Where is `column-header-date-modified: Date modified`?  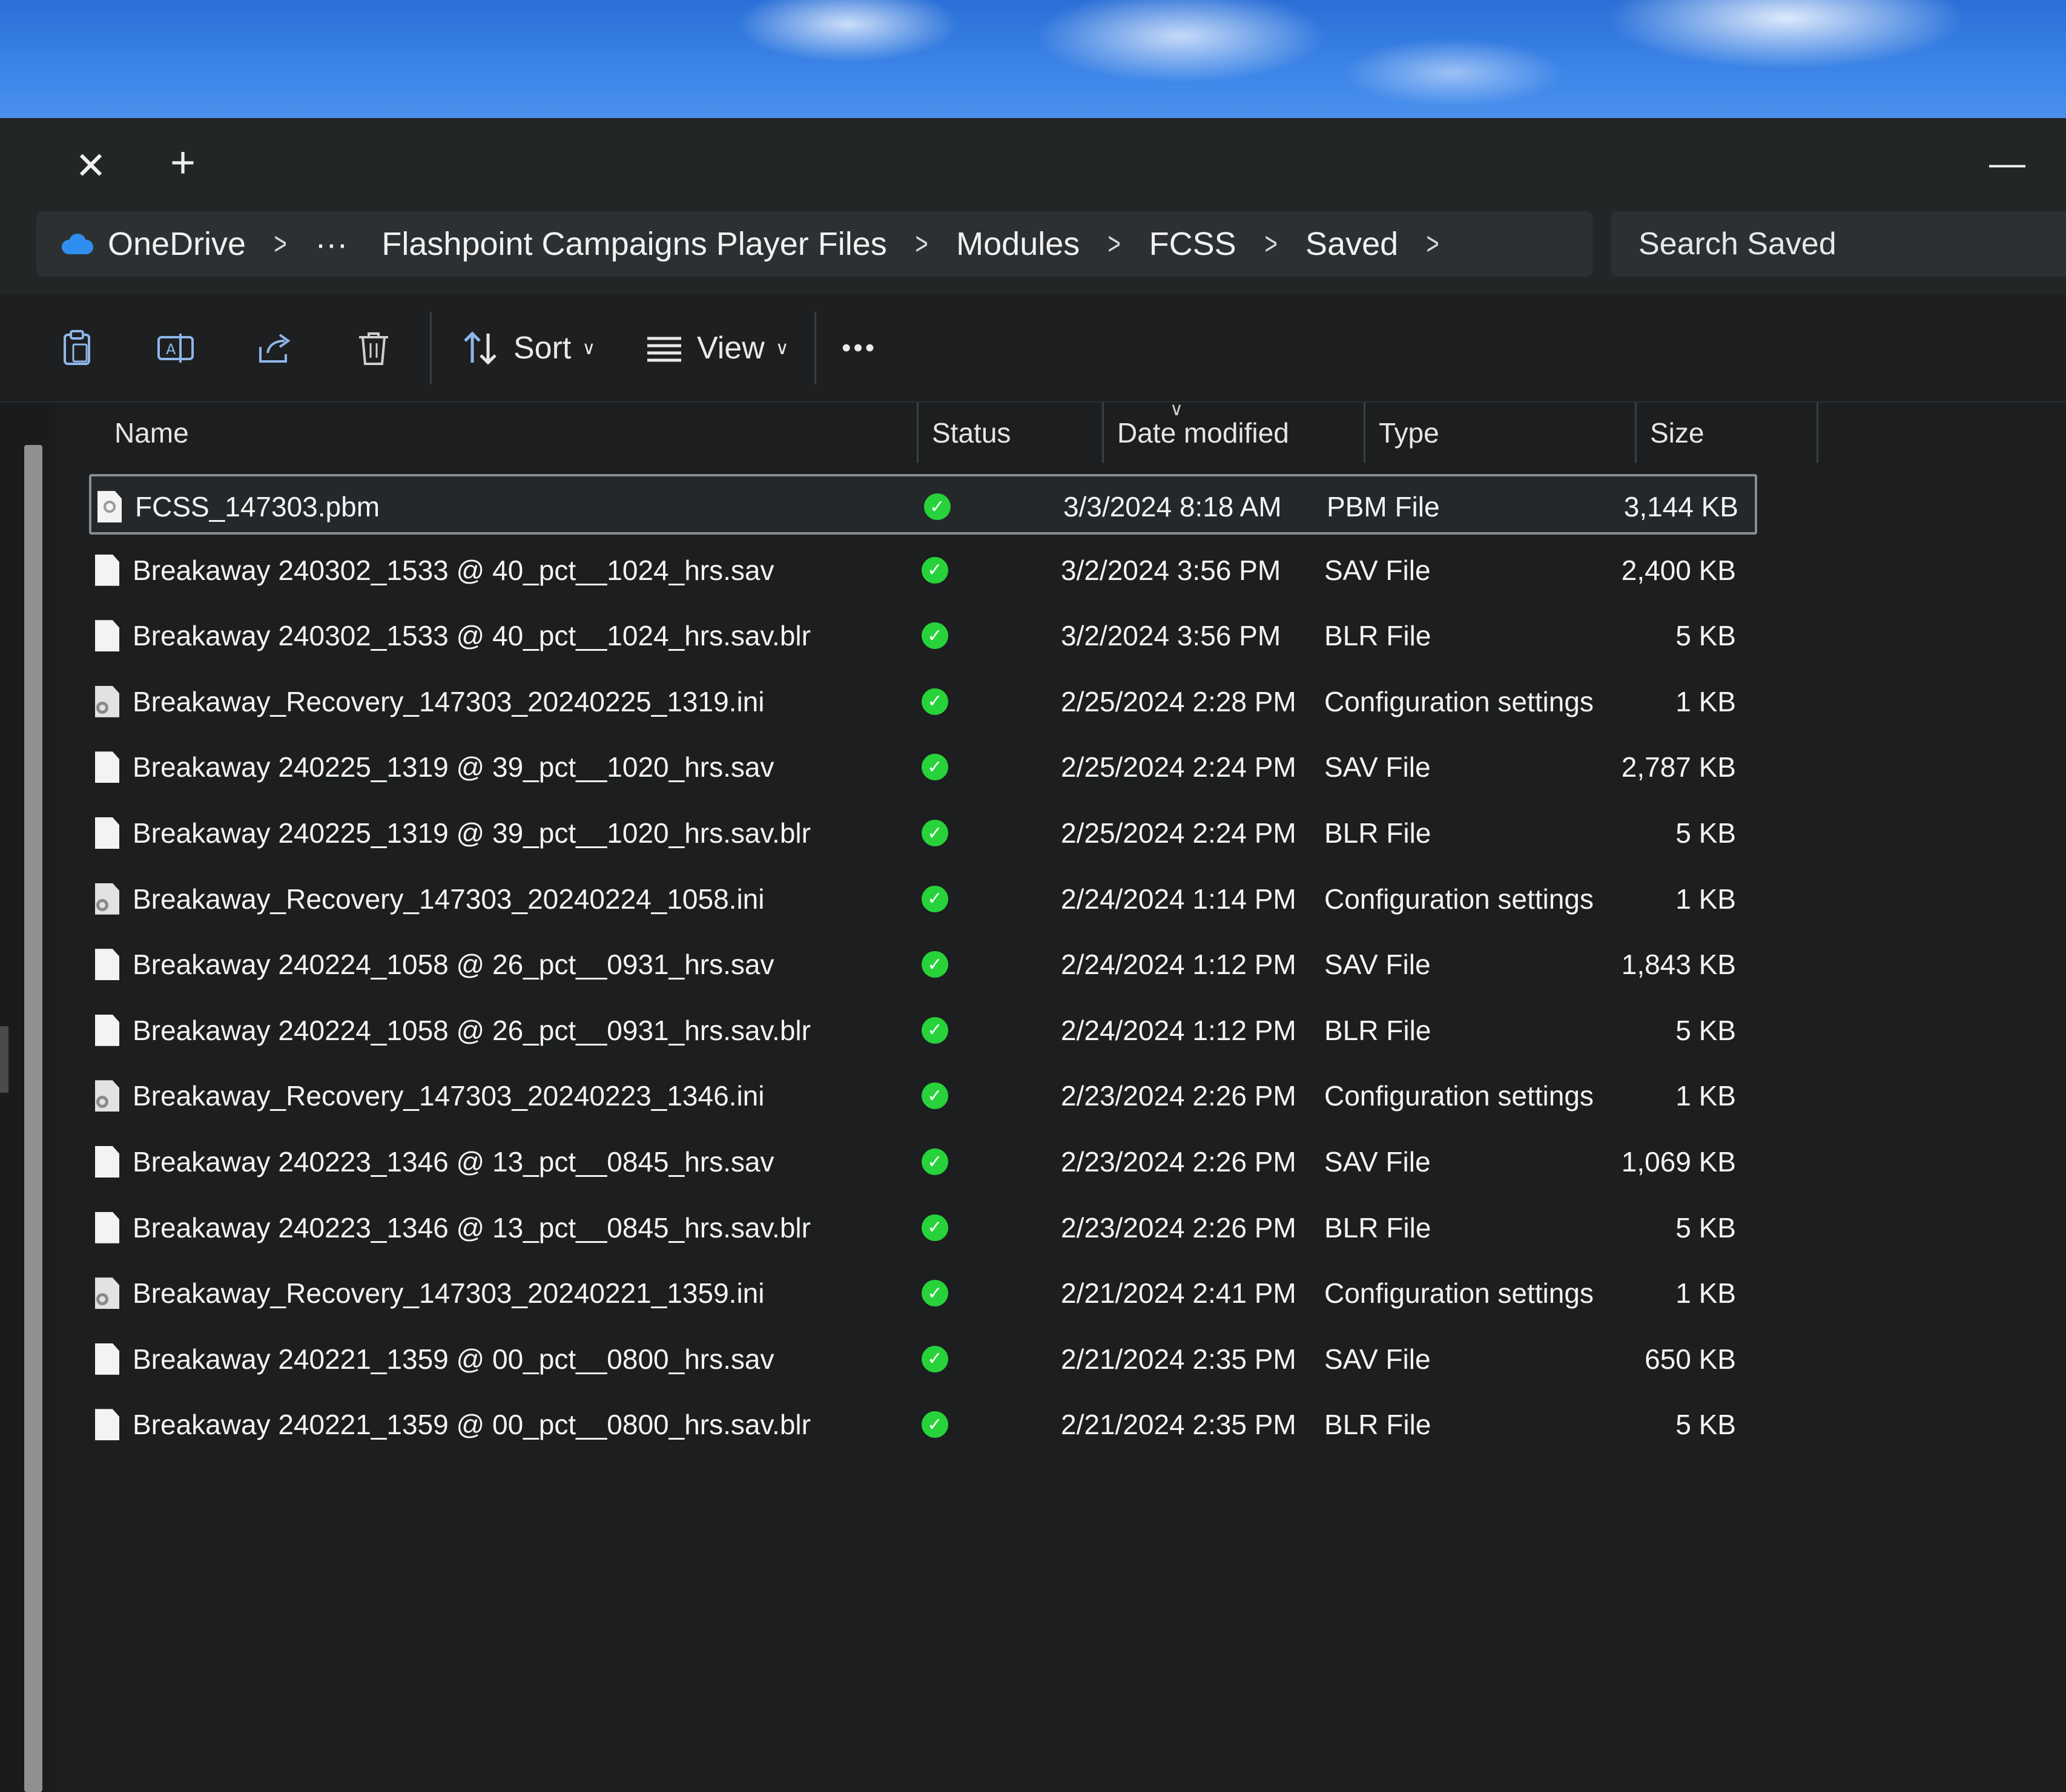 column-header-date-modified: Date modified is located at coordinates (1234, 433).